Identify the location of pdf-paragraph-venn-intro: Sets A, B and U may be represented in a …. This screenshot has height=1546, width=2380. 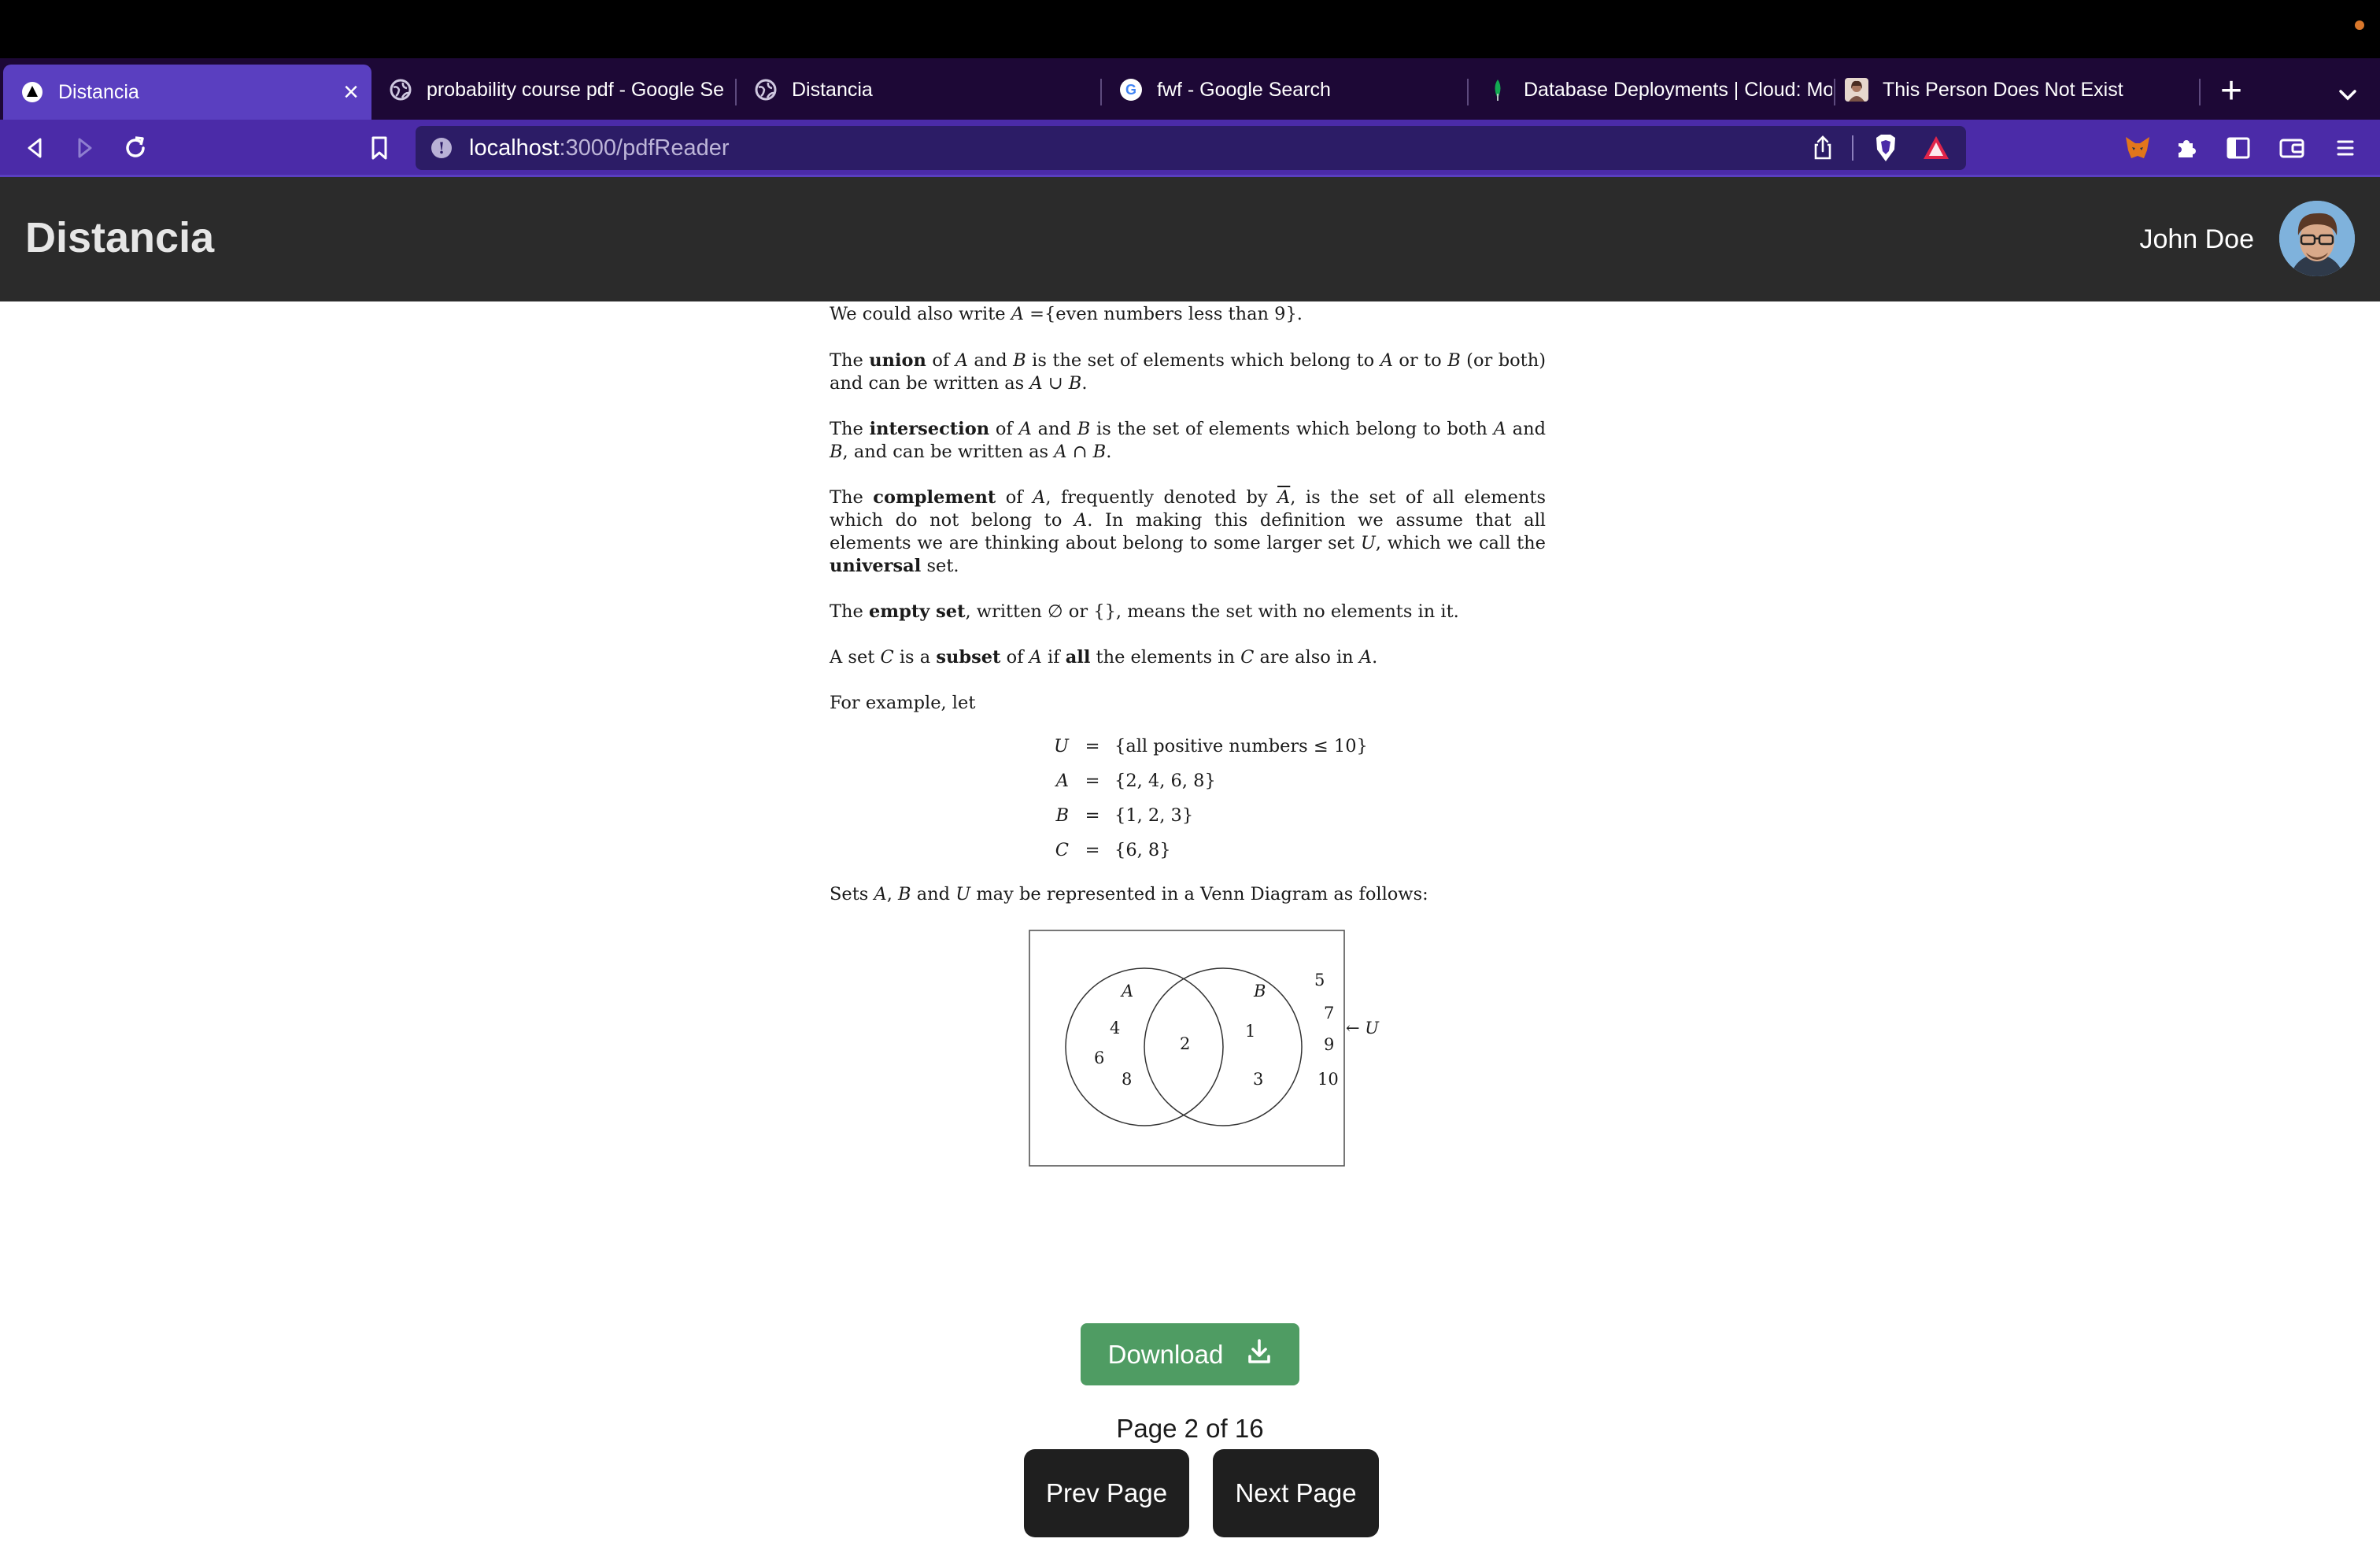
(1129, 894).